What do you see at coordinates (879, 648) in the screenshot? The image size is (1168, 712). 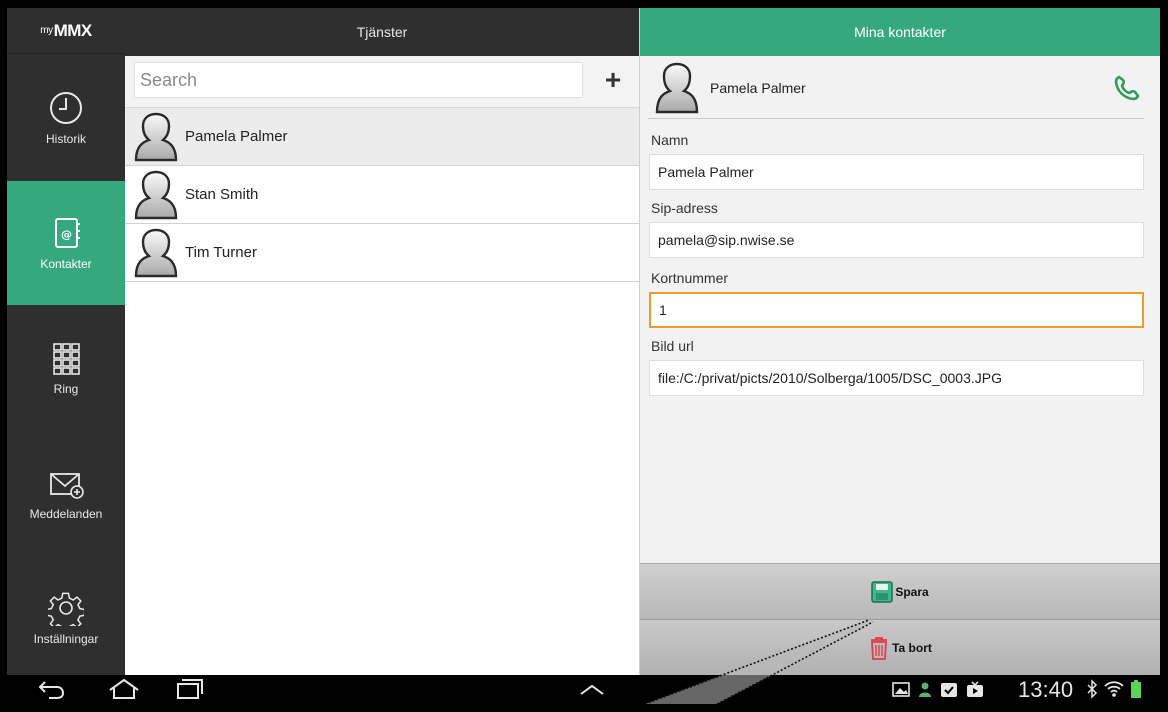 I see `trash-icon` at bounding box center [879, 648].